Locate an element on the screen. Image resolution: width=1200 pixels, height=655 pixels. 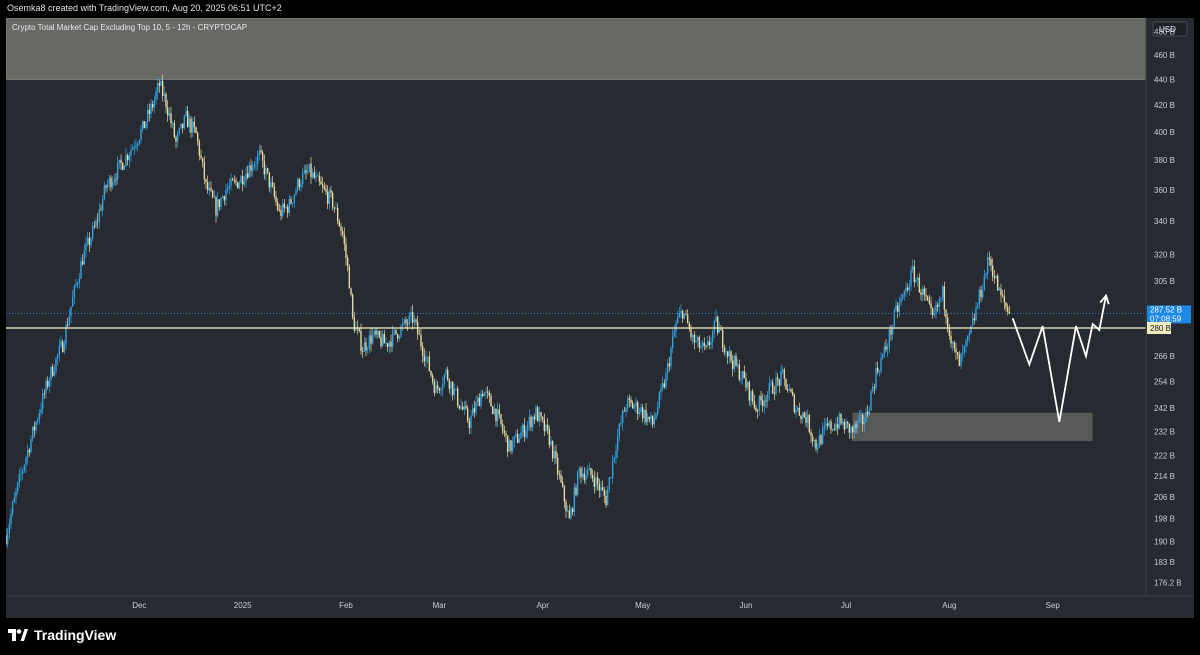
projection-path is located at coordinates (1059, 359).